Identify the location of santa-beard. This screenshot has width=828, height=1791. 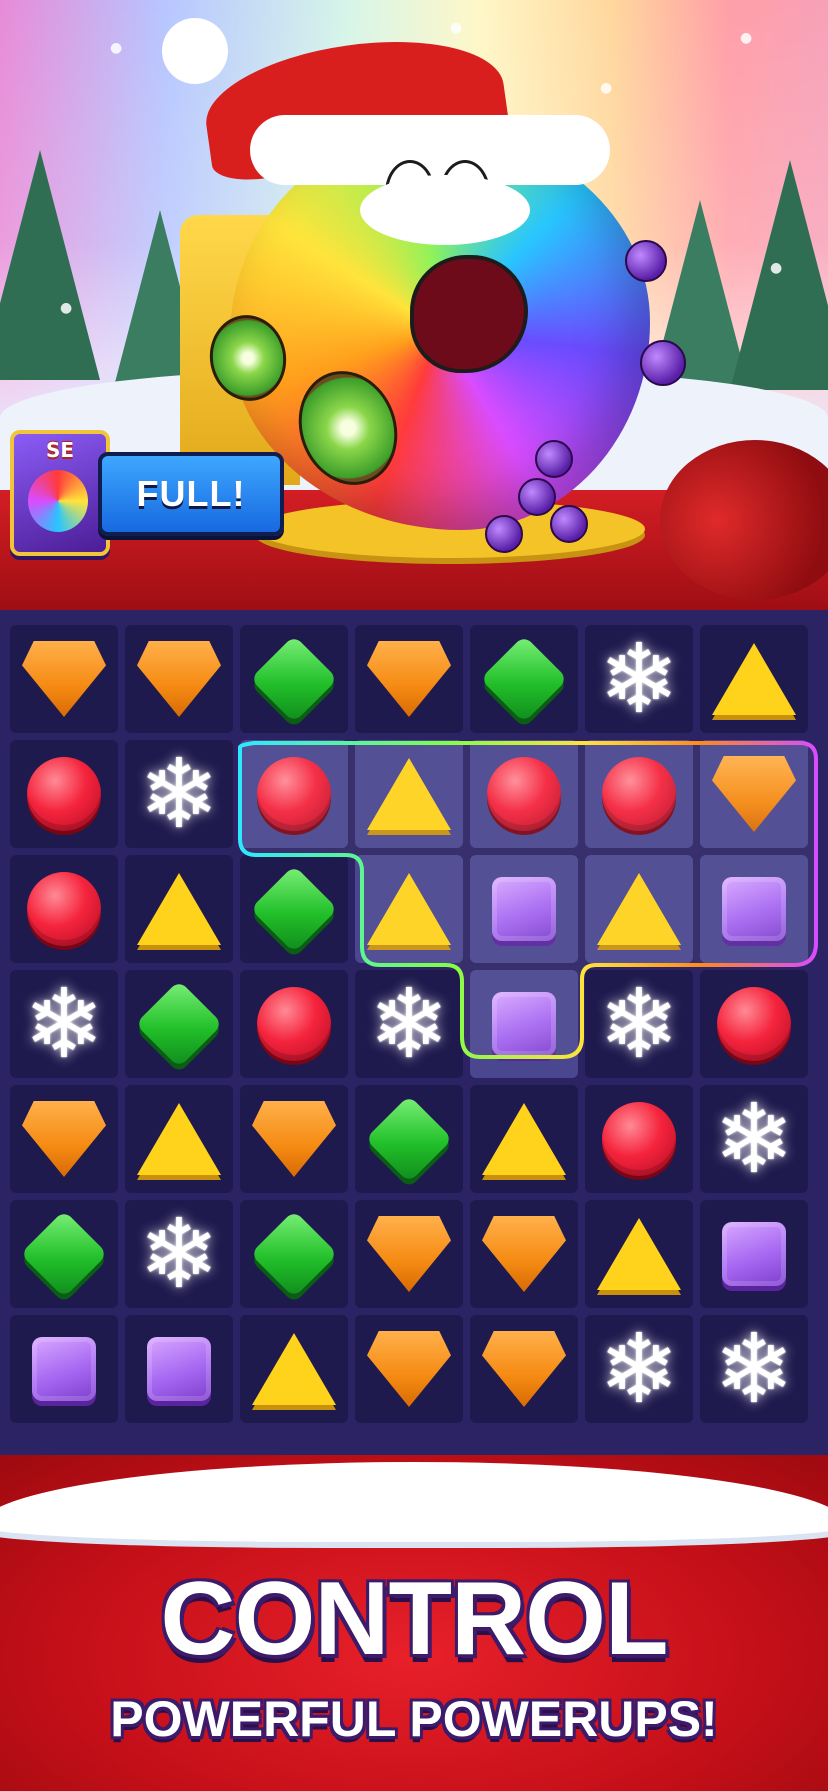
(445, 210).